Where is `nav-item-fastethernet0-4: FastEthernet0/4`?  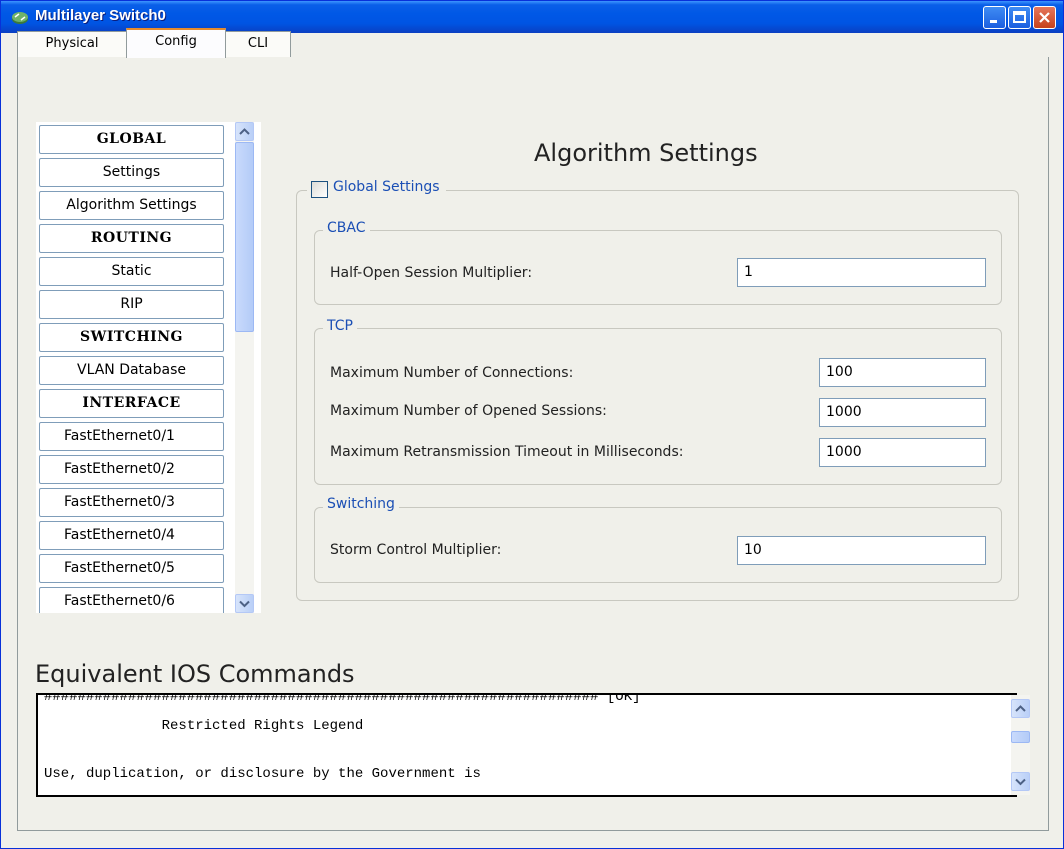
nav-item-fastethernet0-4: FastEthernet0/4 is located at coordinates (131, 535).